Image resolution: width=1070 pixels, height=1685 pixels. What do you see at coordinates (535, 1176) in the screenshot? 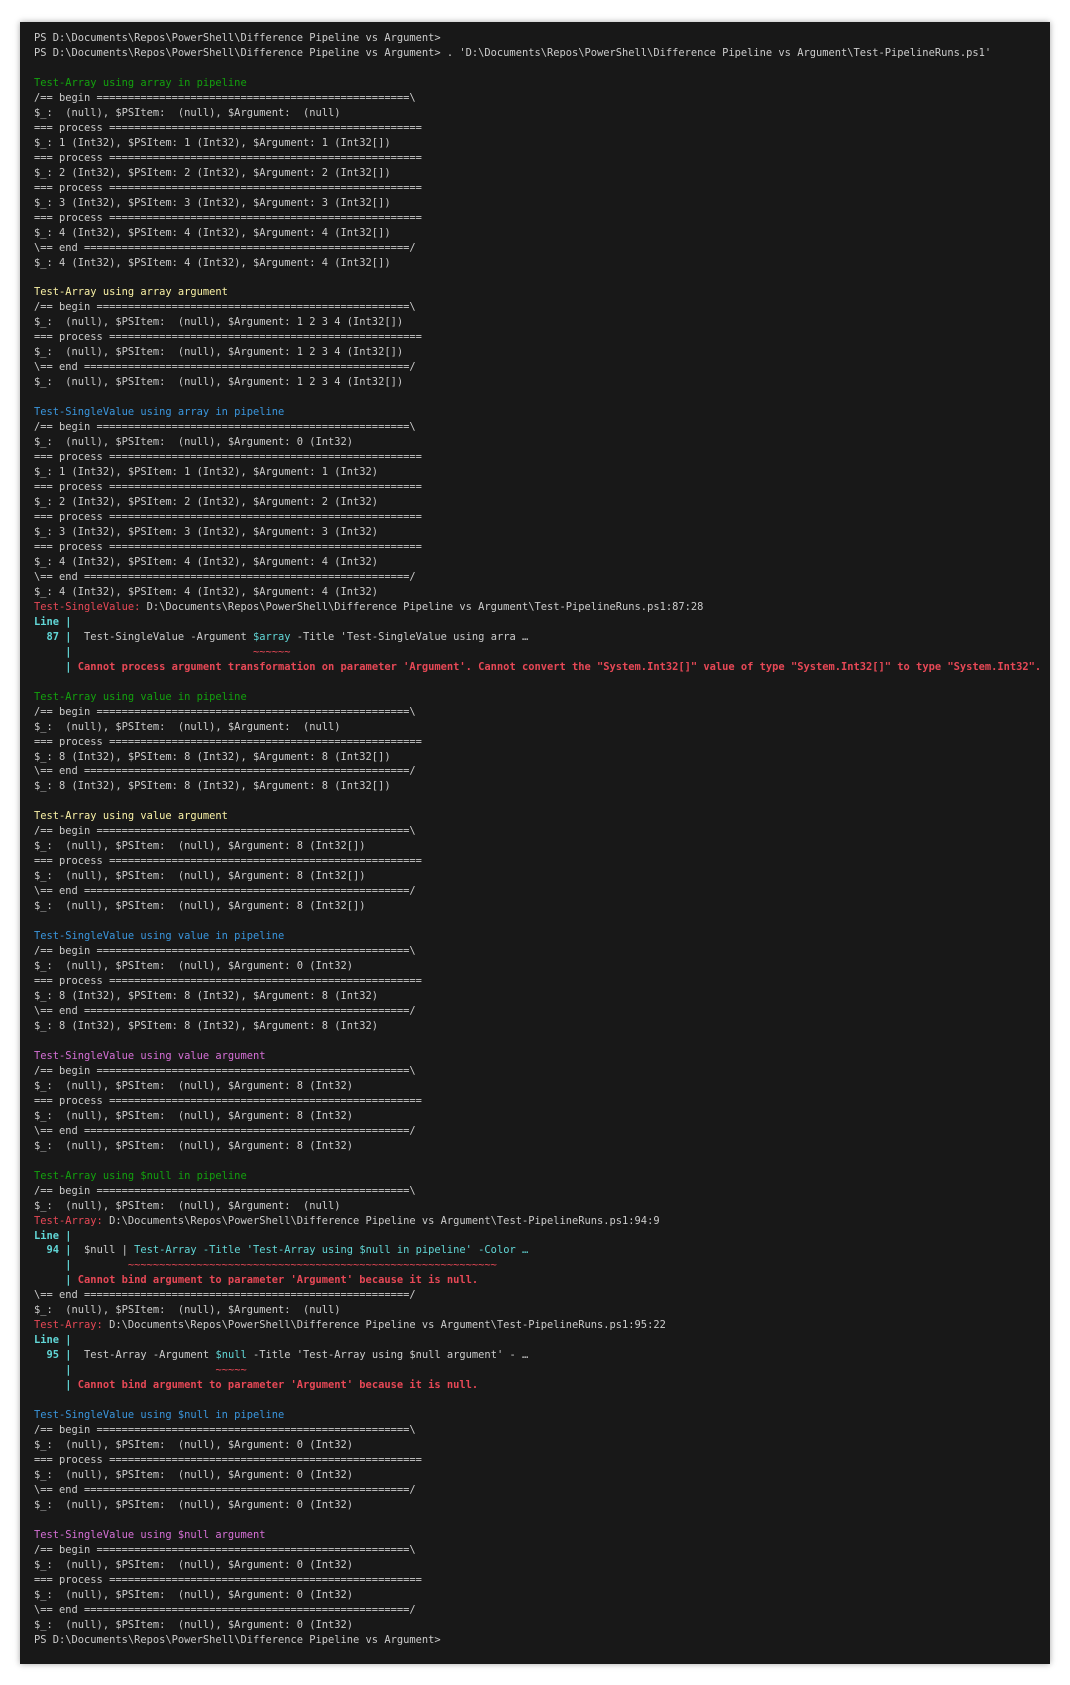
I see `terminal-line: Test-Array using $null in pipeline` at bounding box center [535, 1176].